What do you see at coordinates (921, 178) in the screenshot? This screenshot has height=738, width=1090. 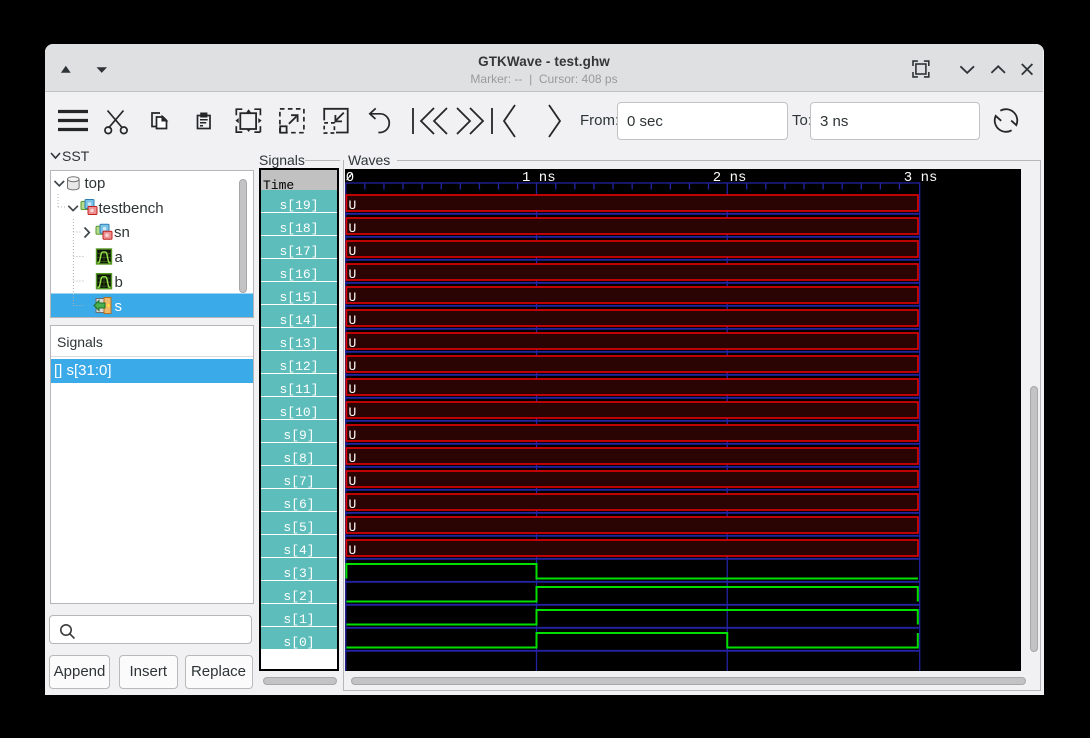 I see `svg-text: 3 ns` at bounding box center [921, 178].